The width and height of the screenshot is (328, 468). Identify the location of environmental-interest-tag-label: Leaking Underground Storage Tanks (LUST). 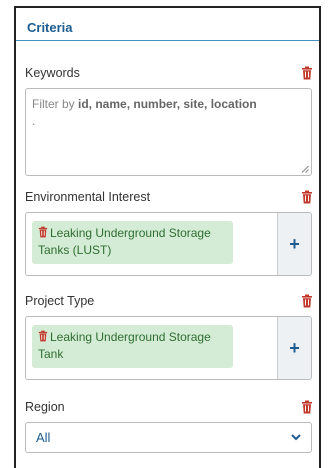
(124, 241).